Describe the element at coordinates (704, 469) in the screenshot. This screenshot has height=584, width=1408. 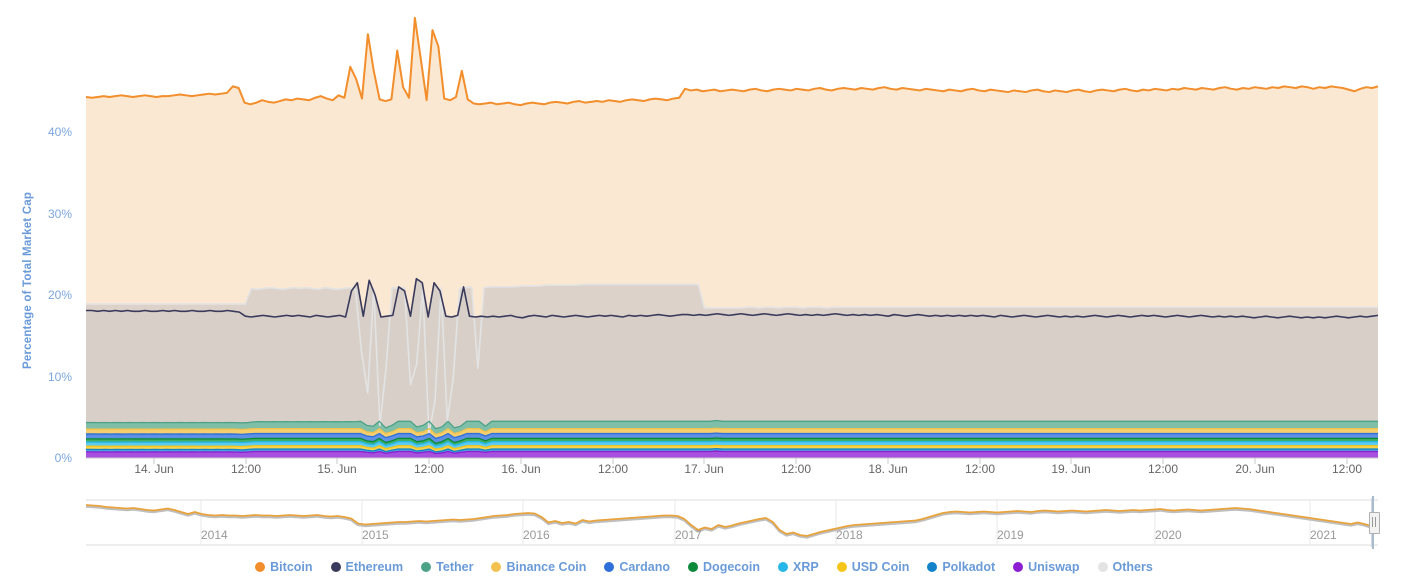
I see `x-tick-6: 17. Jun` at that location.